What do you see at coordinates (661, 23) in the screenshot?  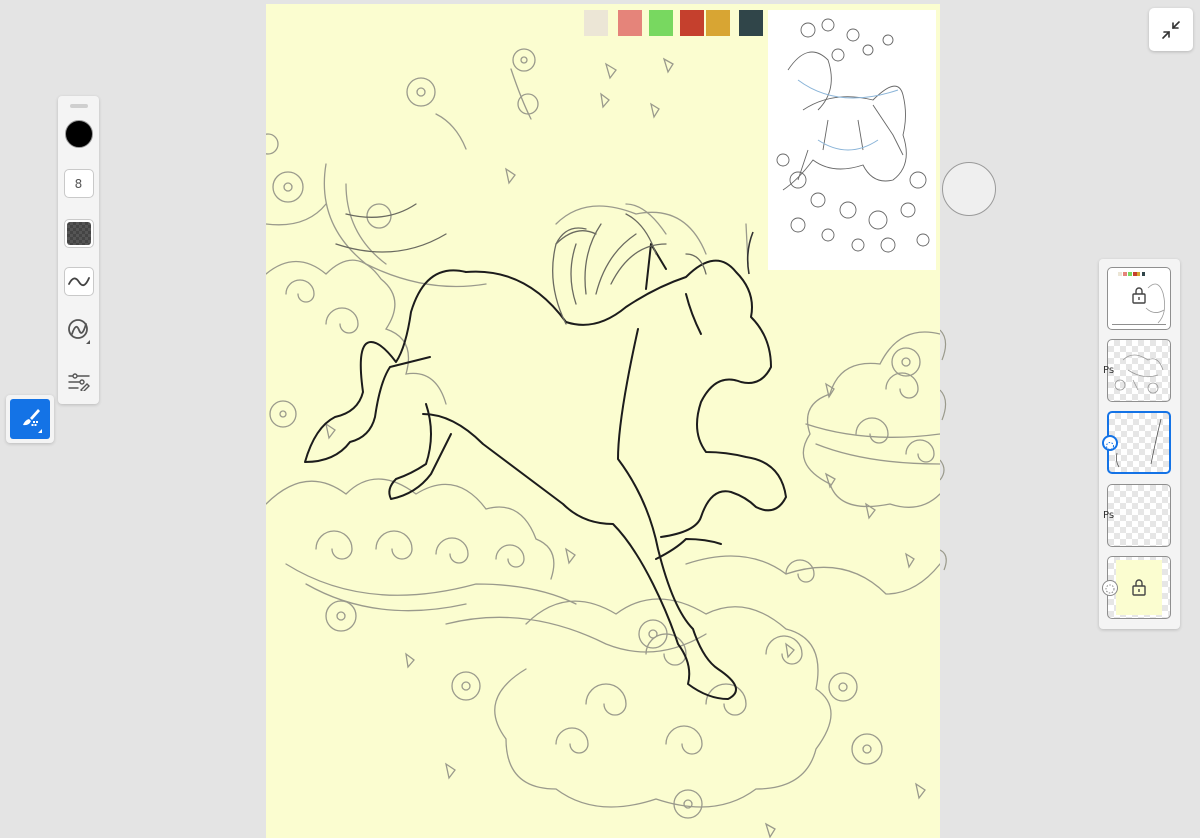 I see `swatch-green` at bounding box center [661, 23].